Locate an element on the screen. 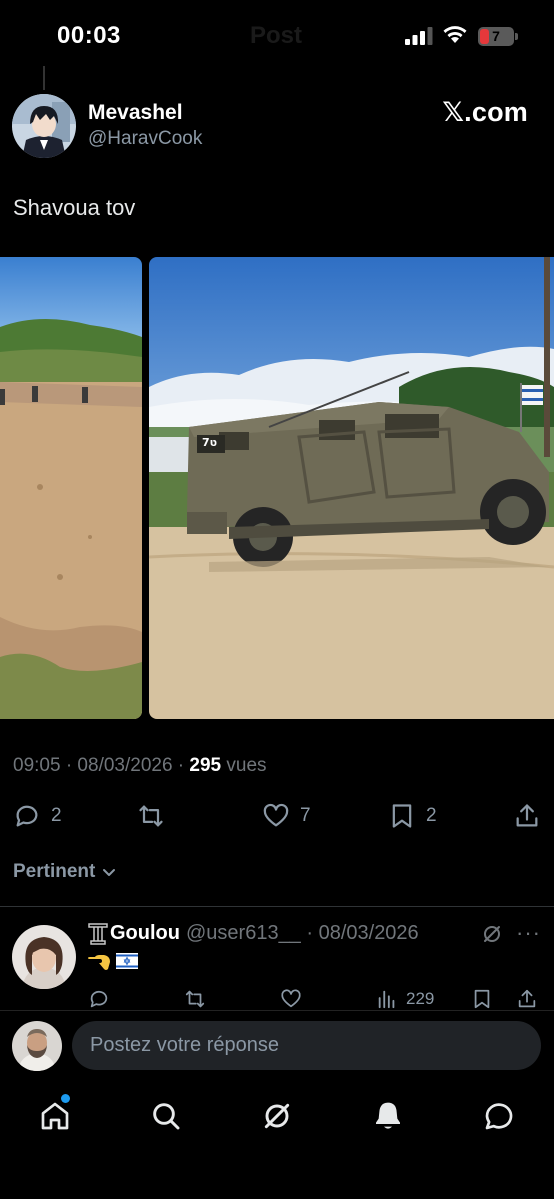 Image resolution: width=554 pixels, height=1199 pixels. share-button is located at coordinates (527, 816).